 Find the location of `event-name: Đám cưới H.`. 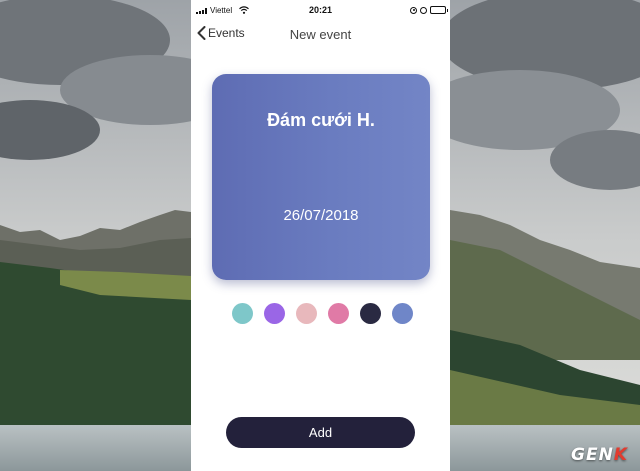

event-name: Đám cưới H. is located at coordinates (321, 120).